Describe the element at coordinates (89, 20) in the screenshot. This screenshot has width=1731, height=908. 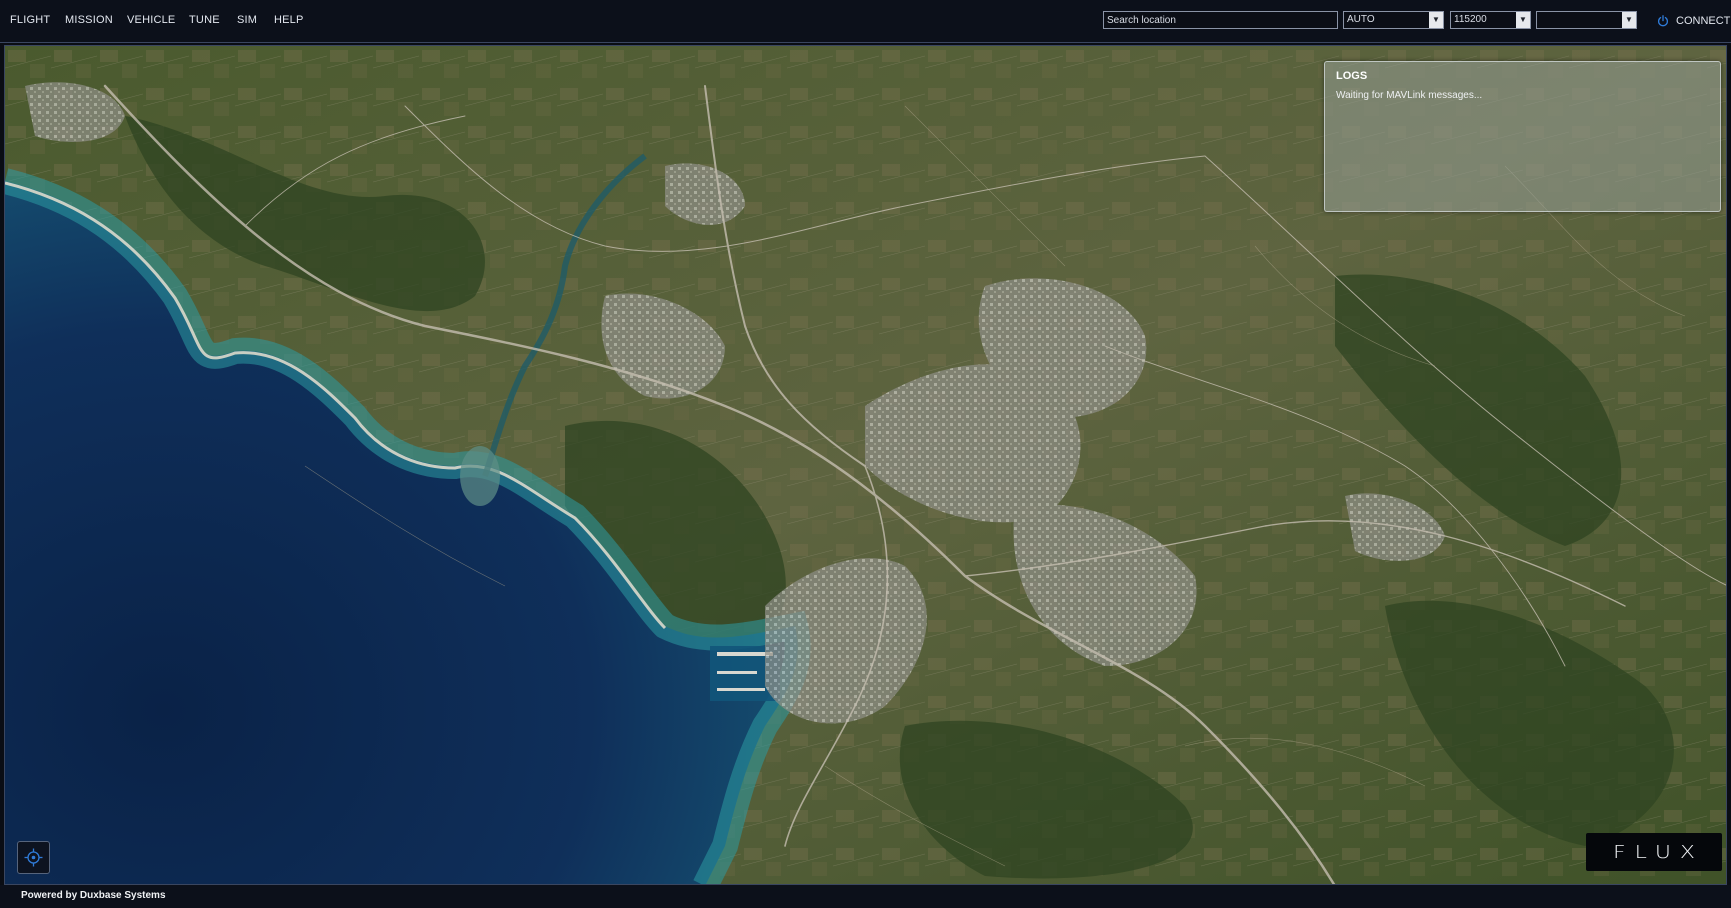
I see `menu-mission: MISSION` at that location.